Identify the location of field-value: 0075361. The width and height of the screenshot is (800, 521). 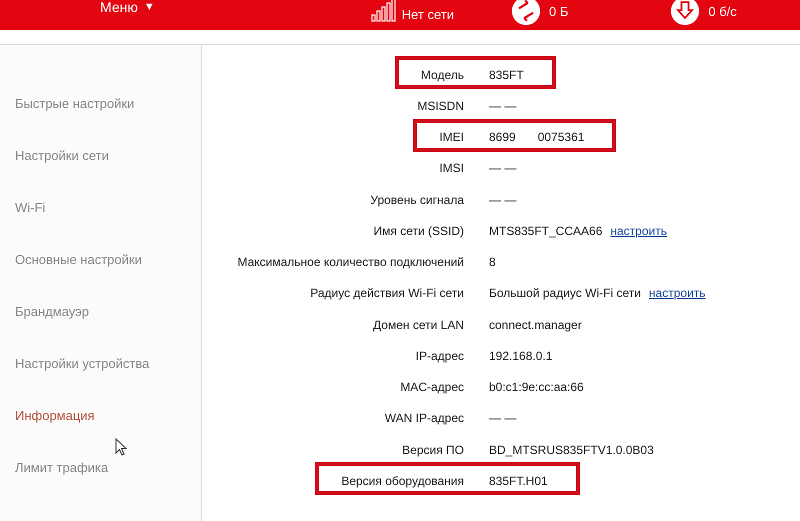
(561, 137).